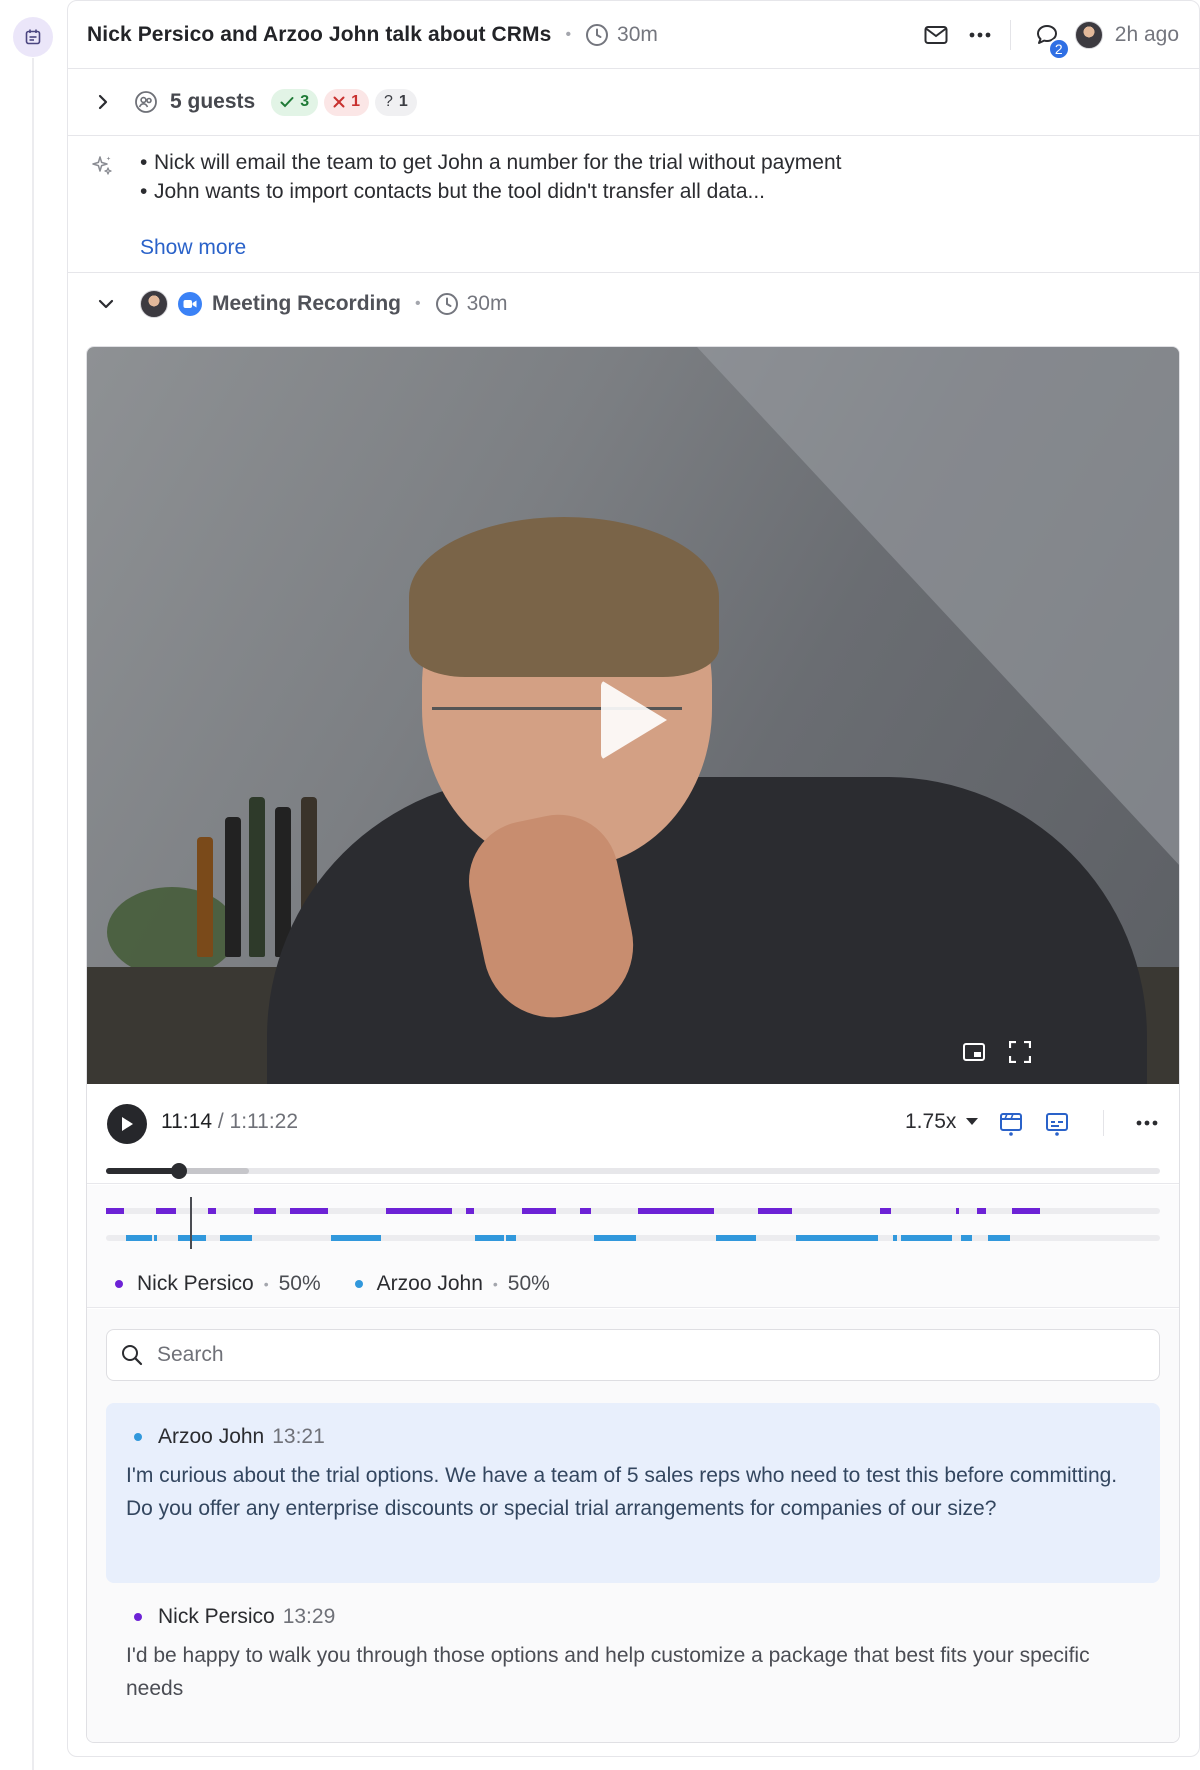  I want to click on header-actions: 2 2h ago, so click(1045, 35).